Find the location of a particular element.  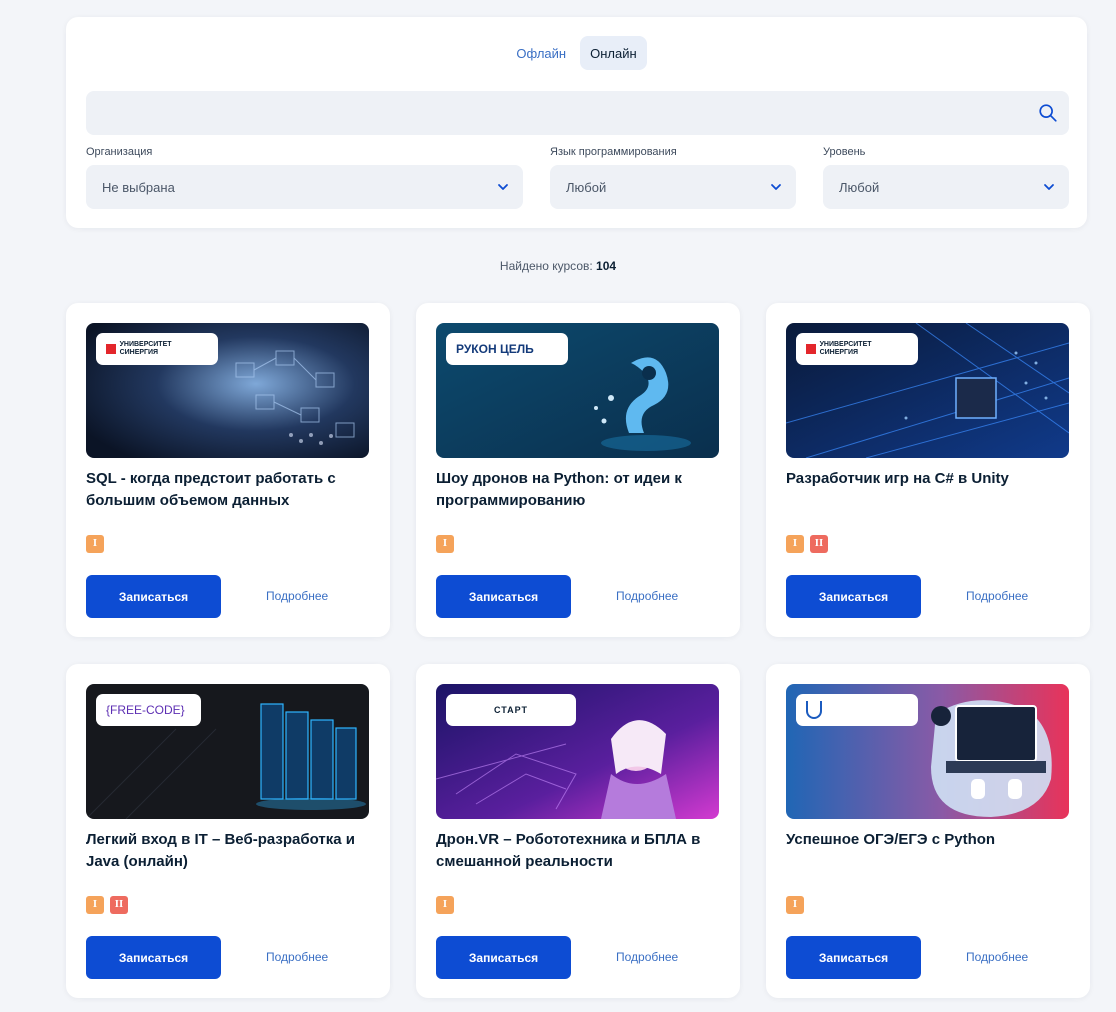

org-logo is located at coordinates (857, 710).